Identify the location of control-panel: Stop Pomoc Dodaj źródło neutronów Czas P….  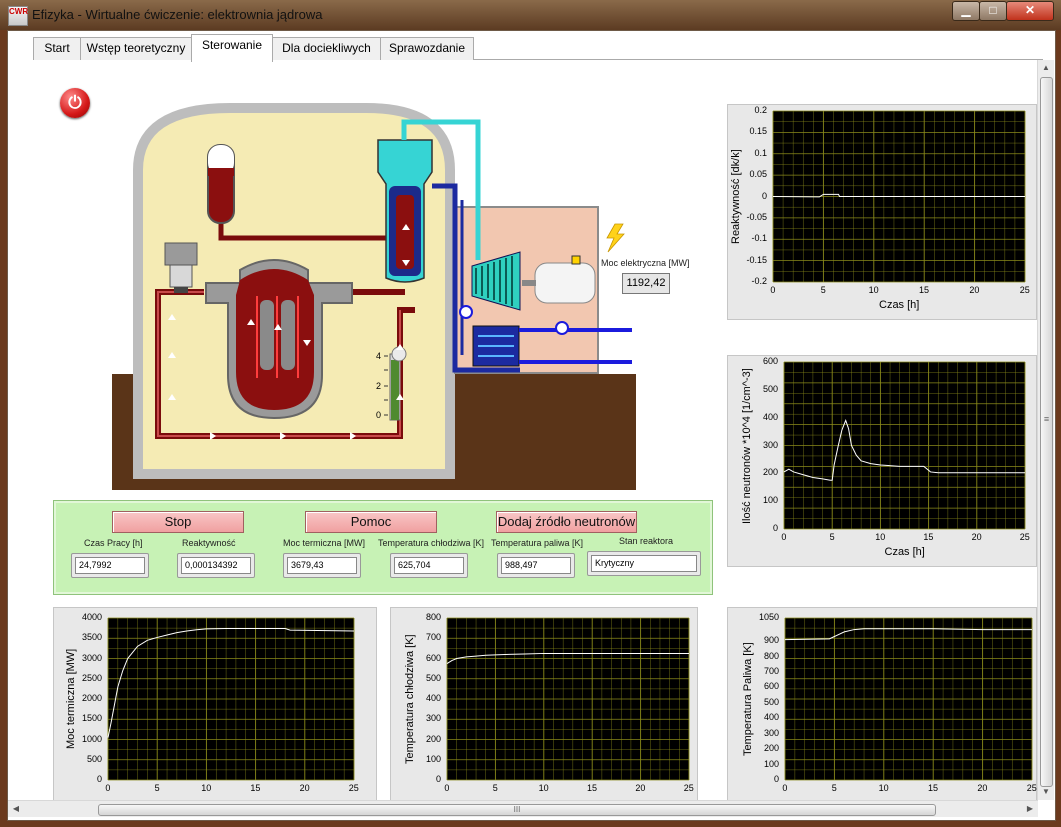
(383, 547).